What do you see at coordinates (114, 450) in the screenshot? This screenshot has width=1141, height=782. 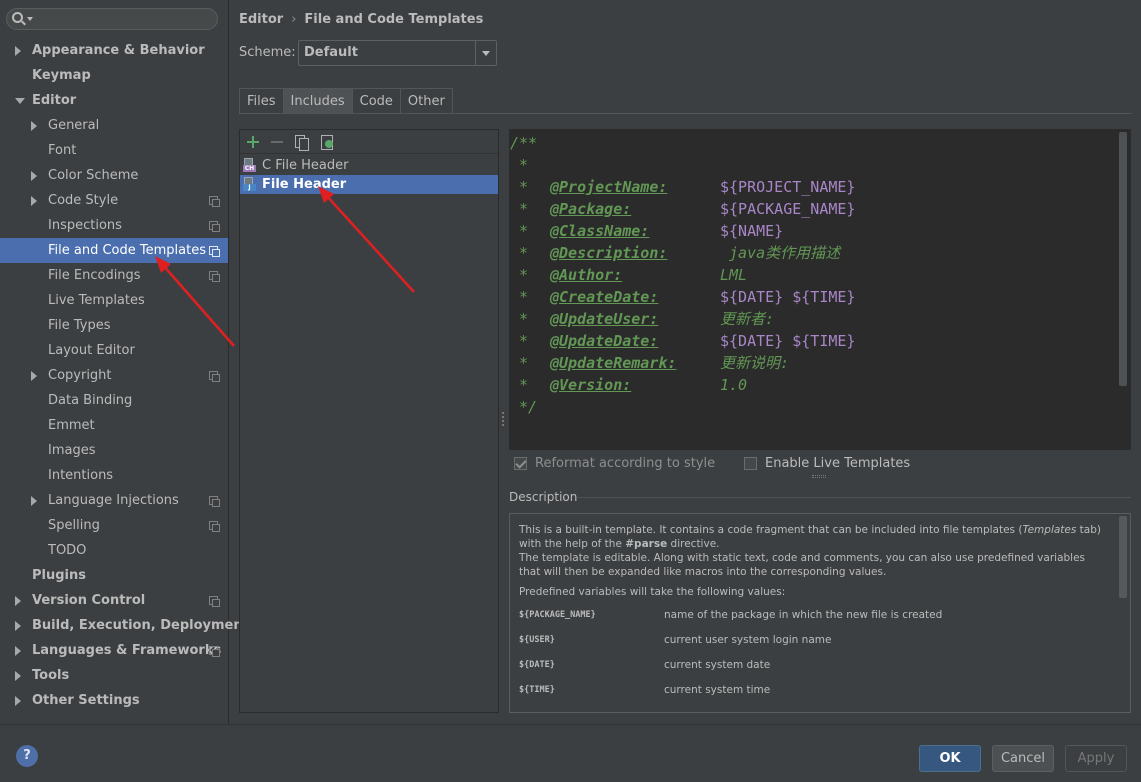 I see `sidebar-item-images: Images` at bounding box center [114, 450].